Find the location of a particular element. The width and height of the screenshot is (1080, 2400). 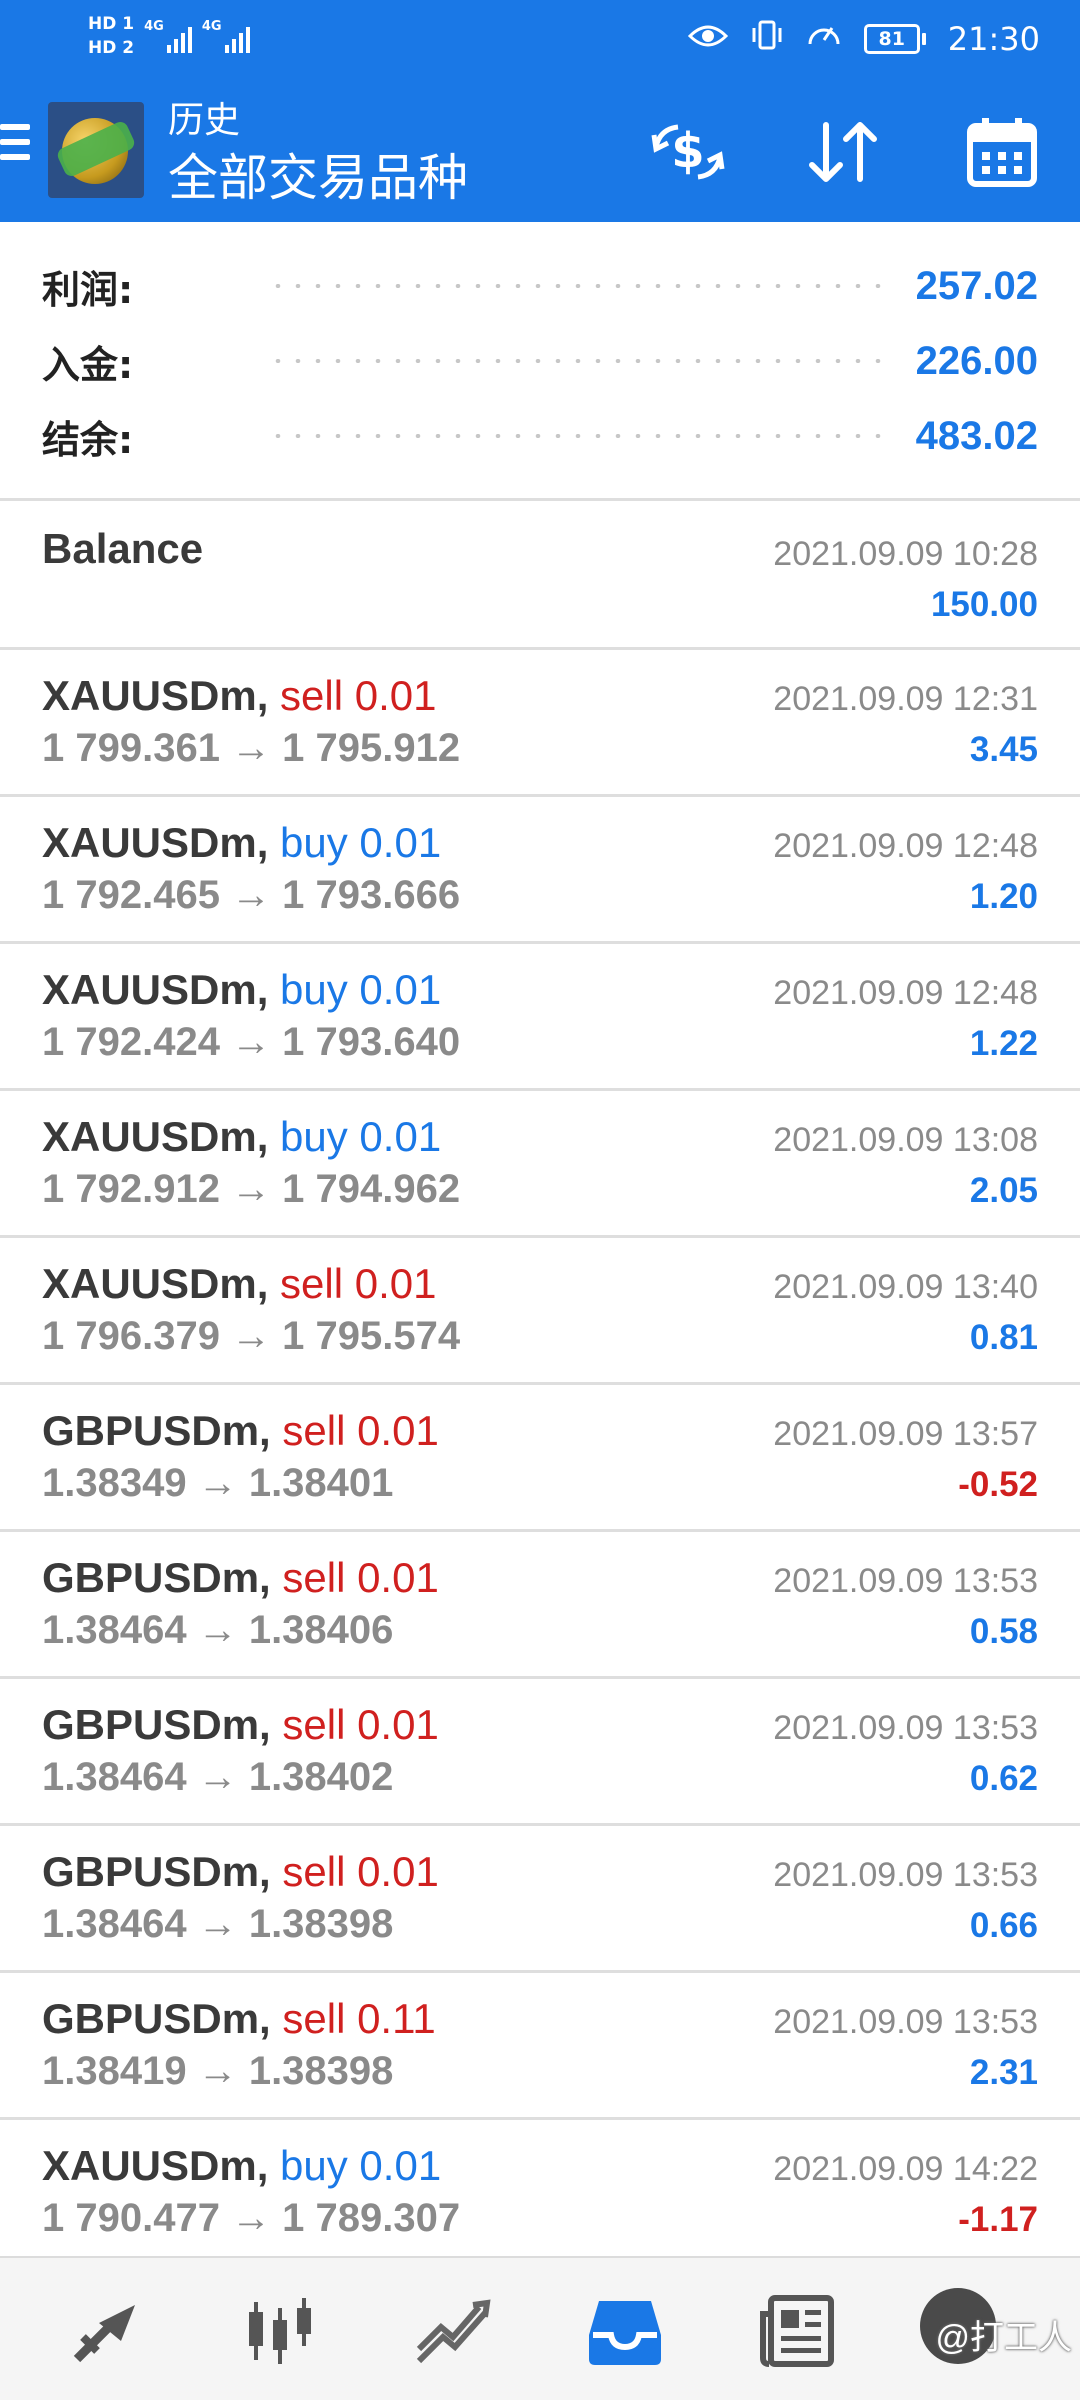

top-bar: HD 1 HD 2 4G 4G 81 21:30 历史 全部交易品种 $ is located at coordinates (540, 111).